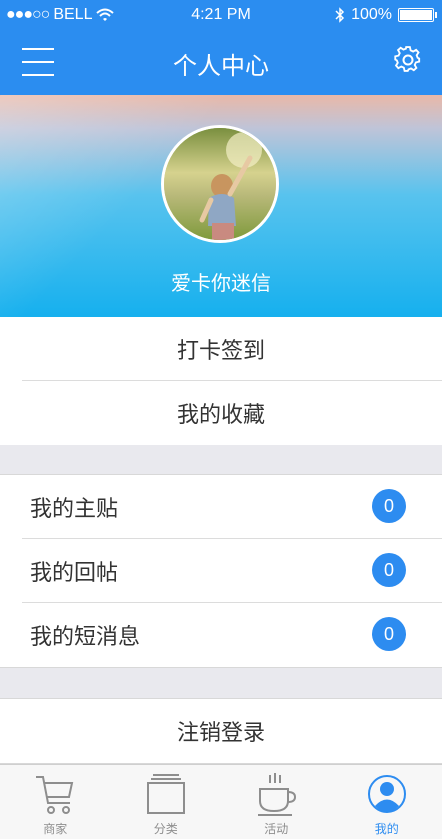 The image size is (442, 839). I want to click on favorites-item: 我的收藏, so click(221, 413).